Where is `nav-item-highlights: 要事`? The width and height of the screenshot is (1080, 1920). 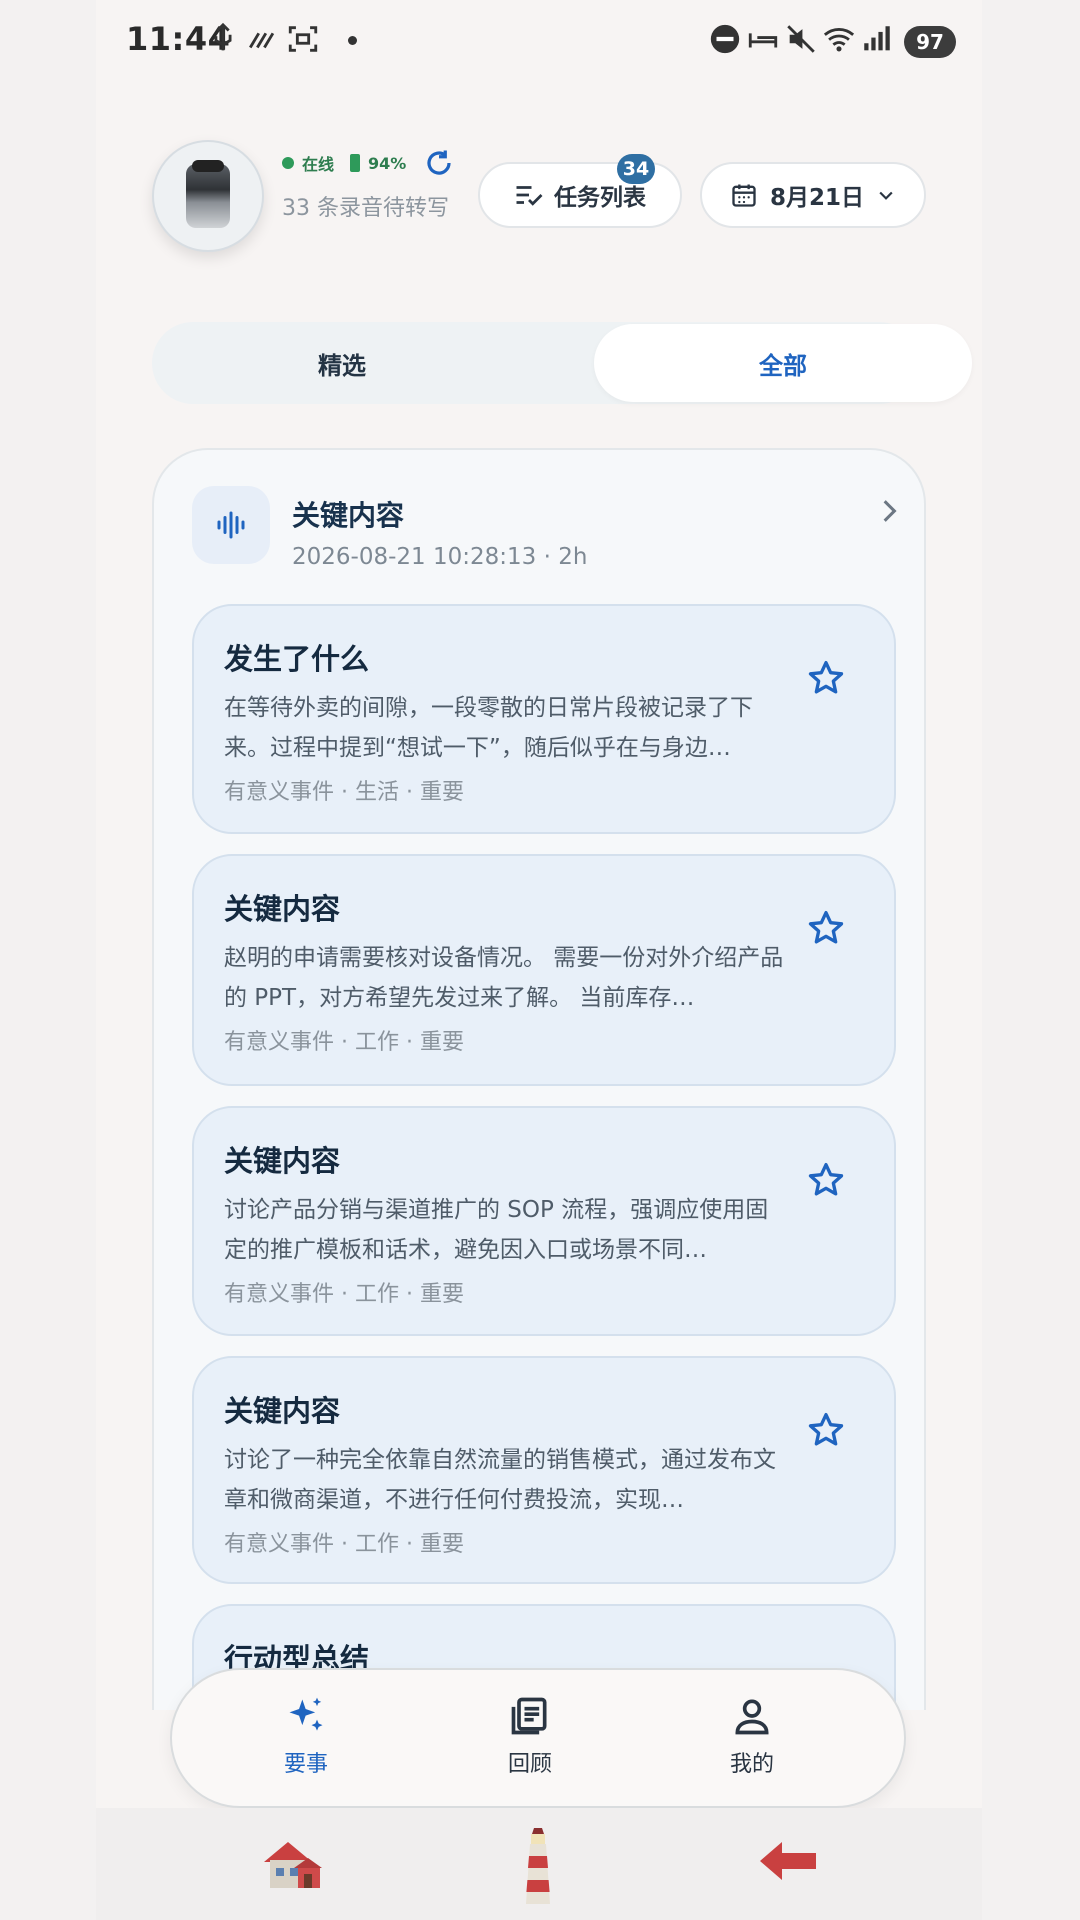
nav-item-highlights: 要事 is located at coordinates (306, 1744).